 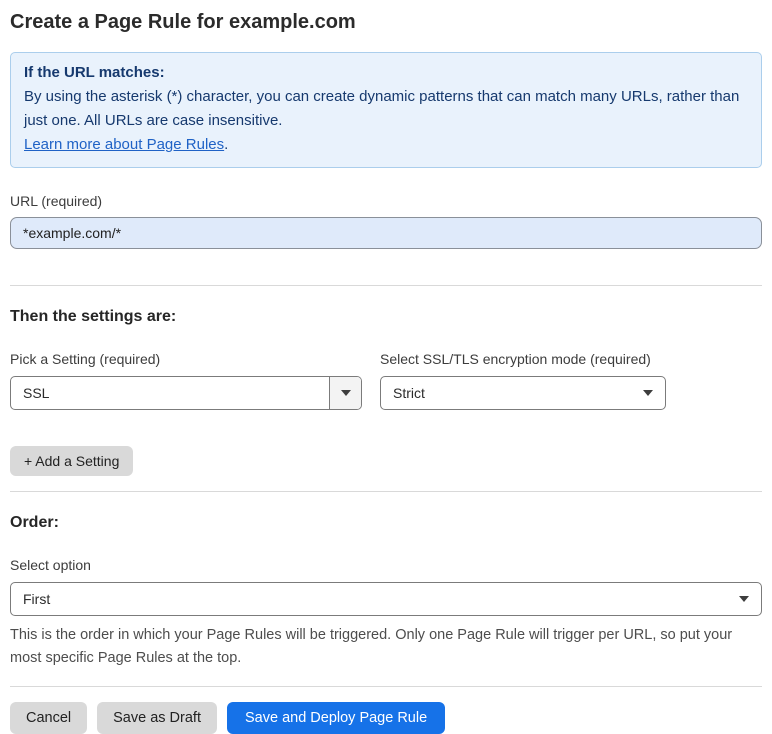 I want to click on settings-section-heading: Then the settings are:, so click(x=93, y=316).